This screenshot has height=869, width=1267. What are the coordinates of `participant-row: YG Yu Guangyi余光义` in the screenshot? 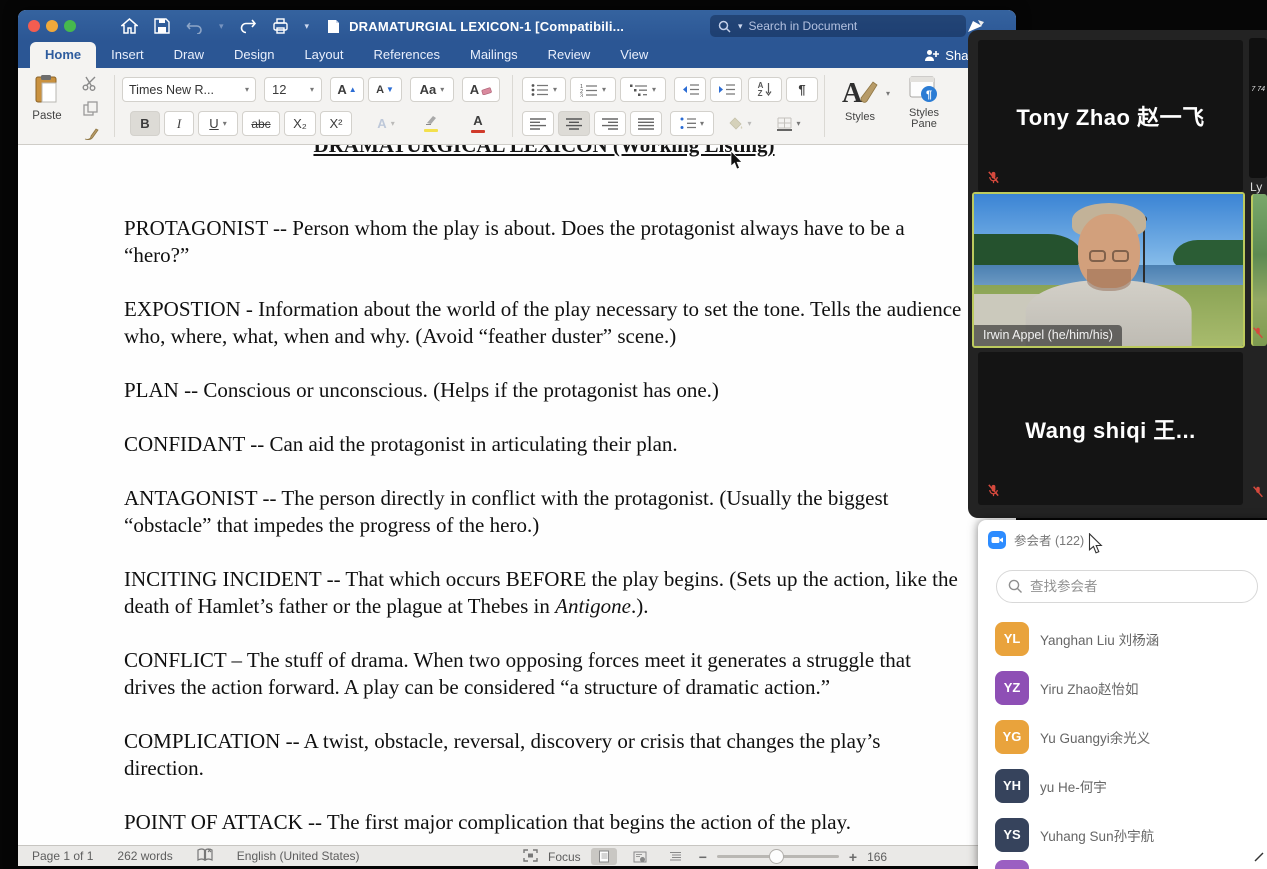 It's located at (1122, 736).